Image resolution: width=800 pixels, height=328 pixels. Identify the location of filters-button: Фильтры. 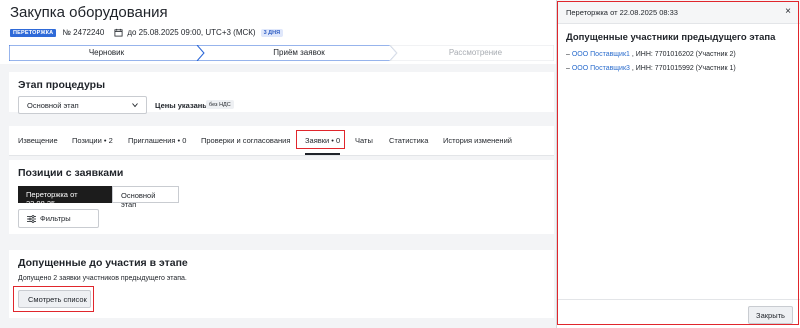
(58, 218).